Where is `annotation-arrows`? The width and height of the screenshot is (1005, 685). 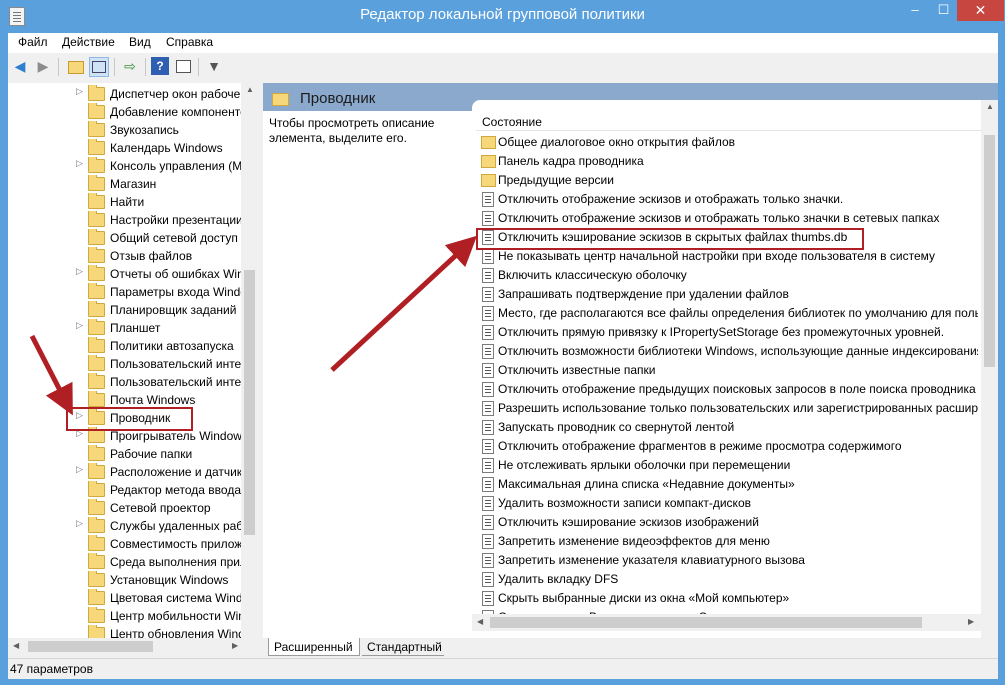 annotation-arrows is located at coordinates (253, 325).